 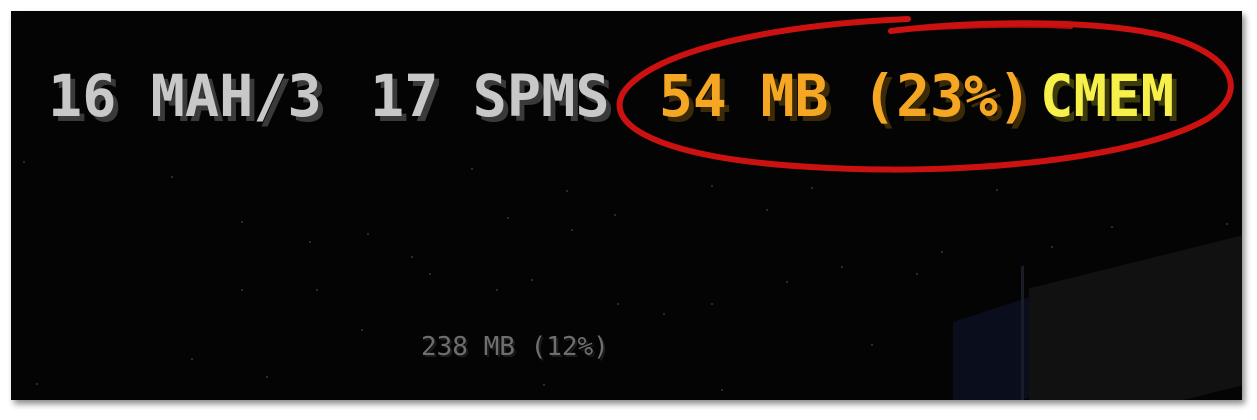 I want to click on block-silhouette-right, so click(x=1135, y=316).